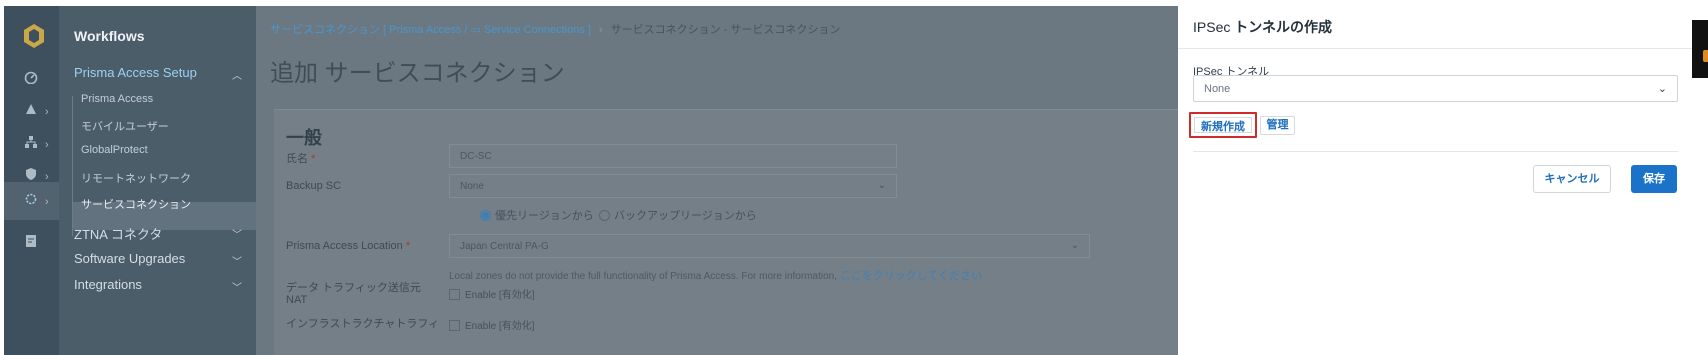  I want to click on icon-rail: › › › ›, so click(31, 180).